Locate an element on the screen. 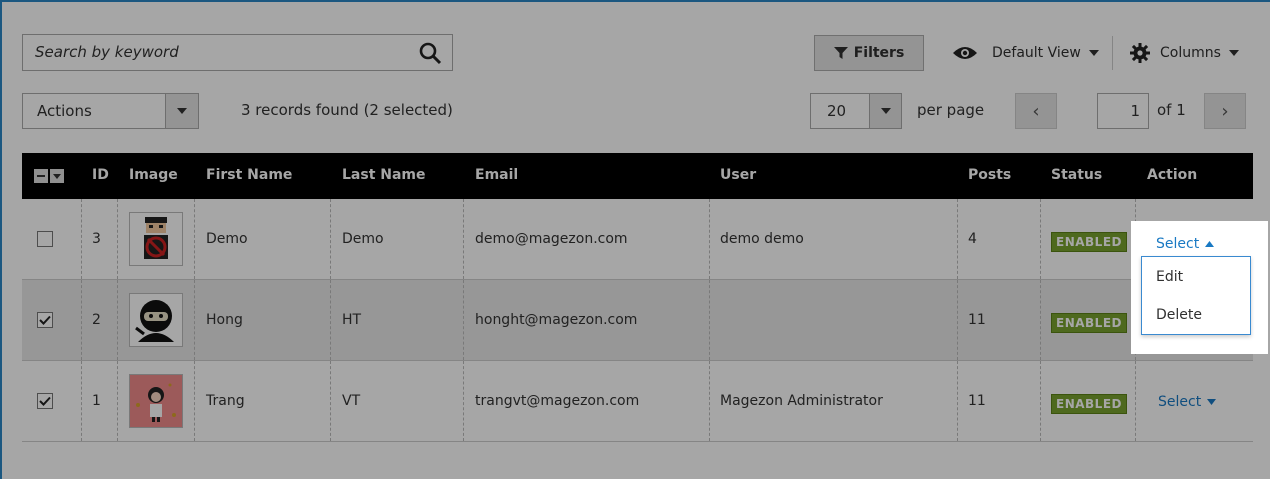  mass-actions-select: Actions is located at coordinates (110, 111).